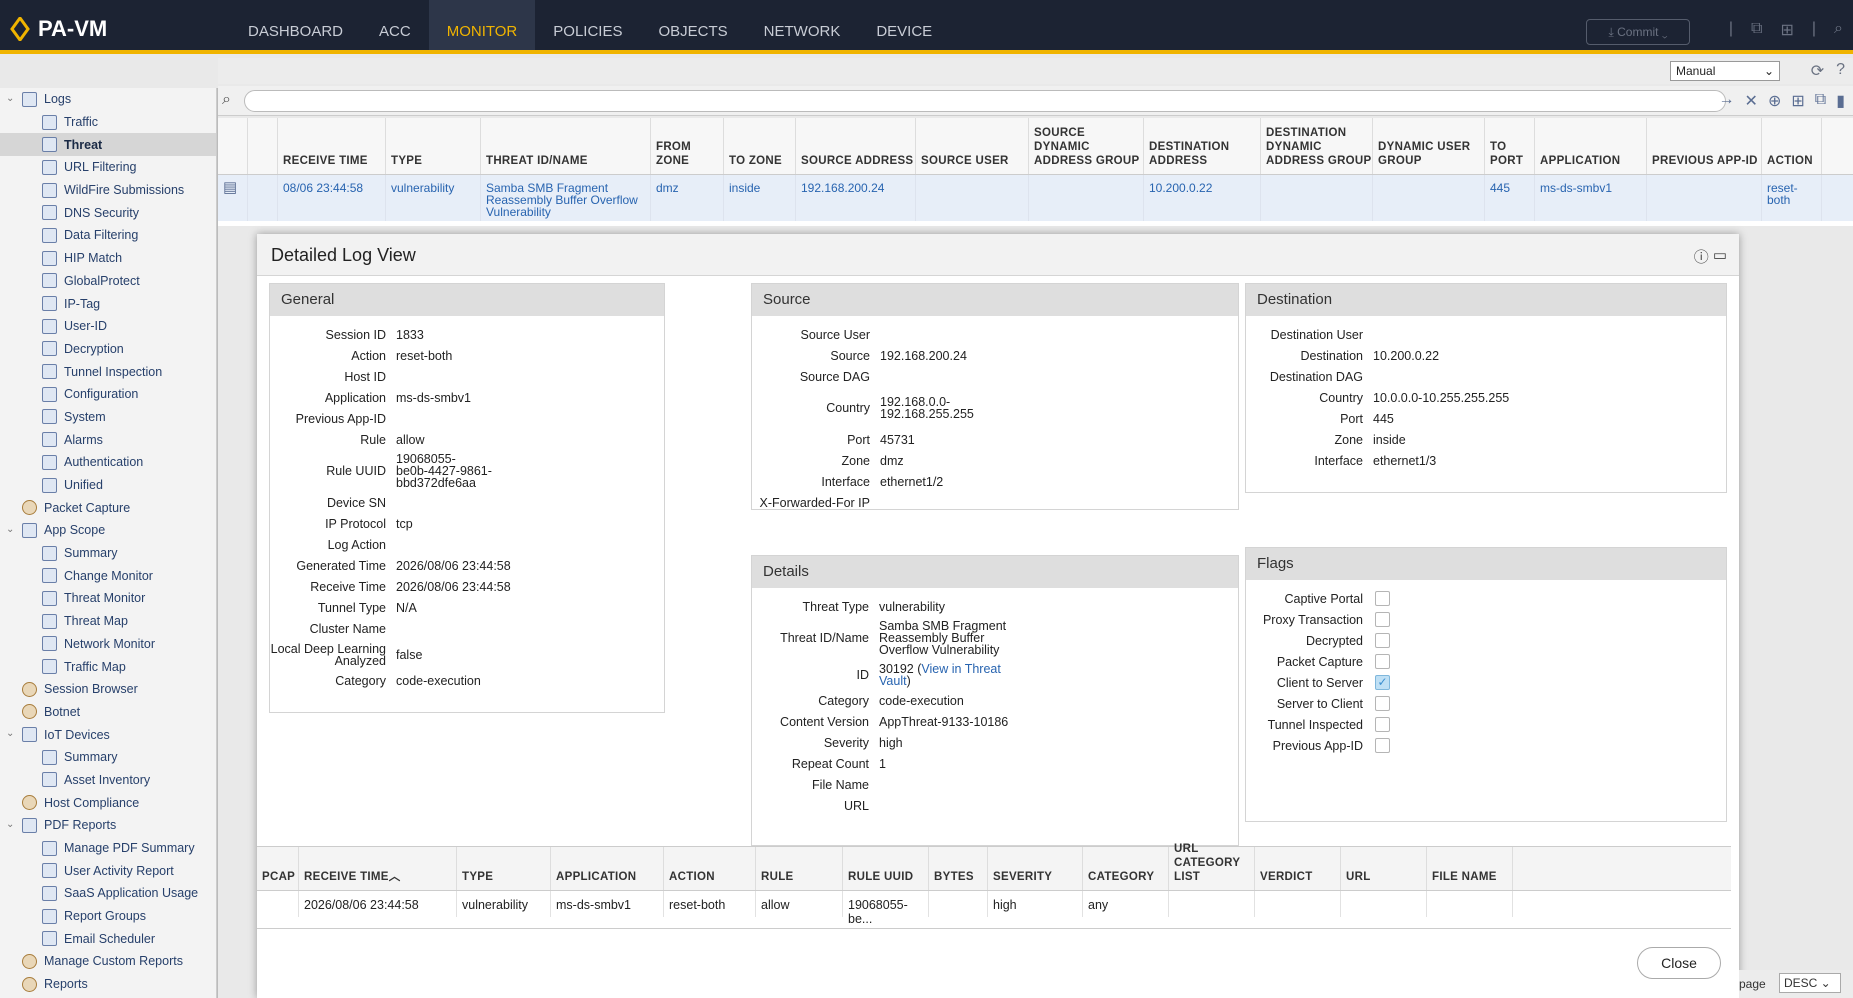 Image resolution: width=1853 pixels, height=998 pixels. Describe the element at coordinates (108, 689) in the screenshot. I see `sidebar-item-session-browser: Session Browser` at that location.